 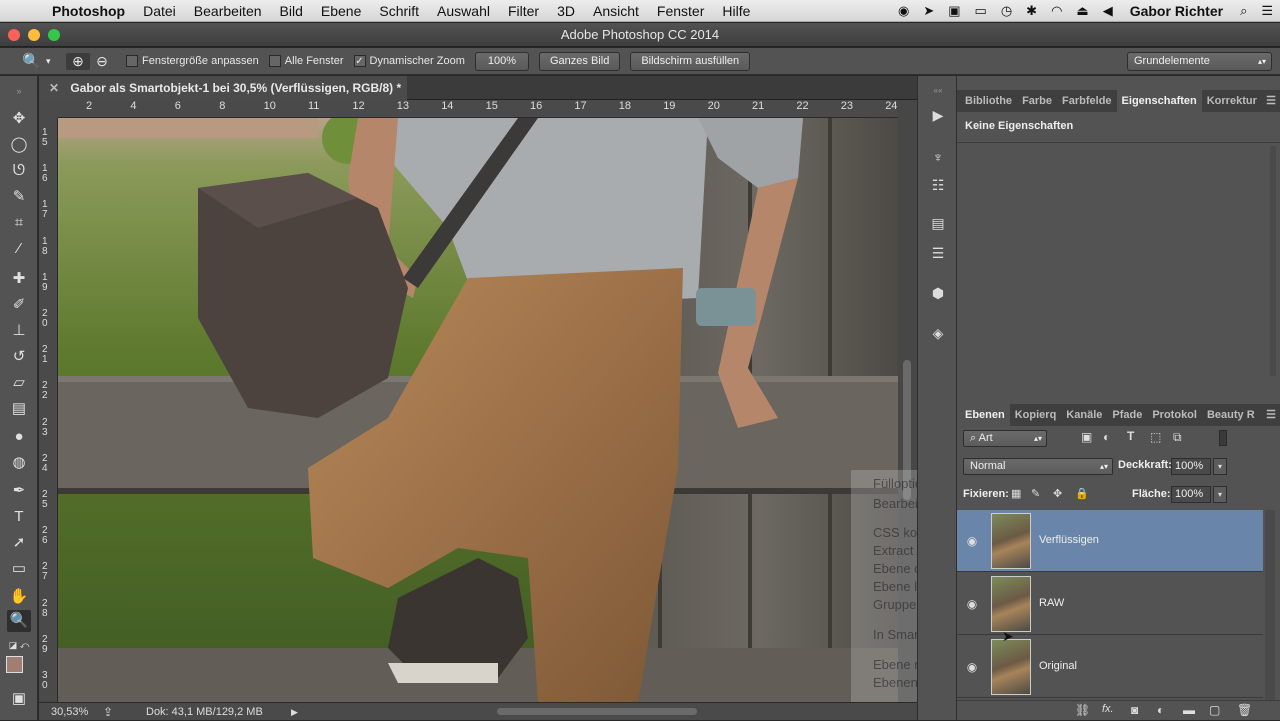 What do you see at coordinates (1035, 493) in the screenshot?
I see `lock-pixels-icon: ✎` at bounding box center [1035, 493].